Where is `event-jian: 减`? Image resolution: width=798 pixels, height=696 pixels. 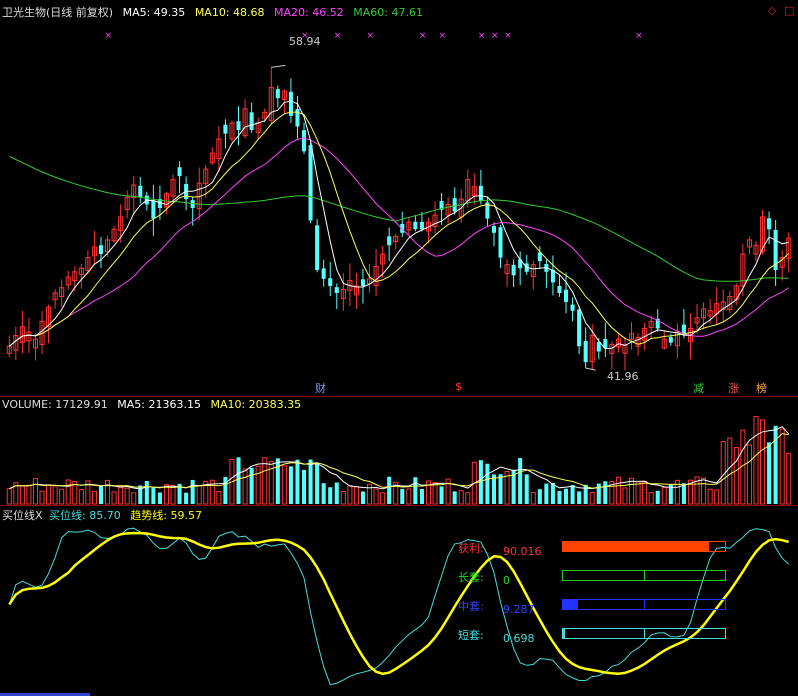 event-jian: 减 is located at coordinates (698, 388).